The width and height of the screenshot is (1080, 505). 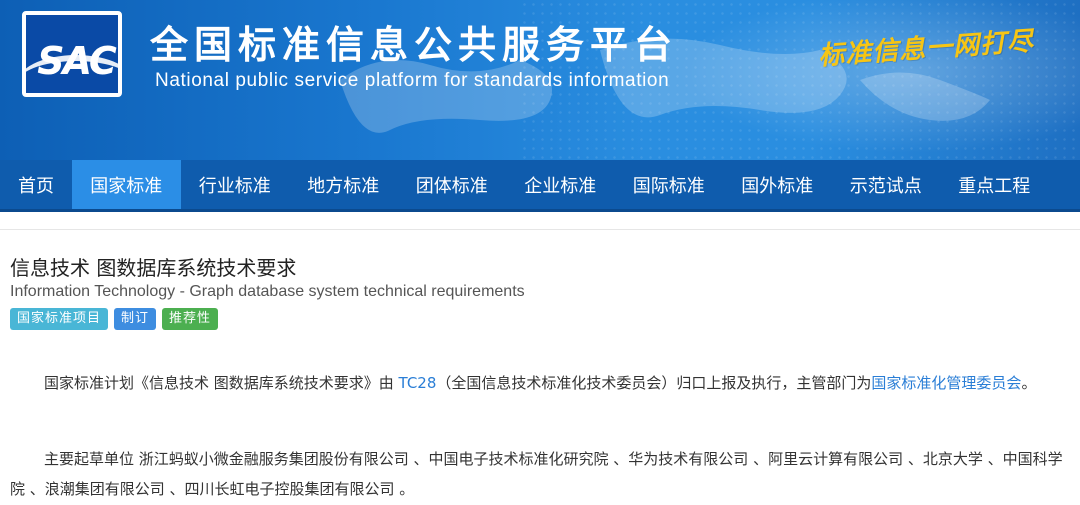 I want to click on nav-item-industry-standards: 行业标准, so click(x=235, y=184).